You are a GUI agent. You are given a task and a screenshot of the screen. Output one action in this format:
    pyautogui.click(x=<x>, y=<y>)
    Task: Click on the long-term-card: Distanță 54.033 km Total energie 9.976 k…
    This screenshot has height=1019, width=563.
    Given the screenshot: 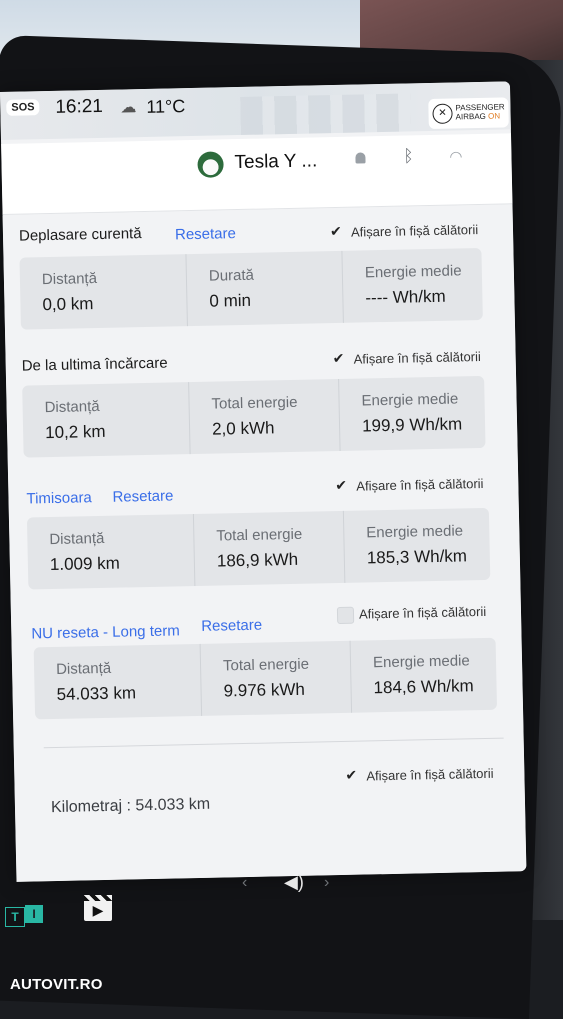 What is the action you would take?
    pyautogui.click(x=266, y=678)
    